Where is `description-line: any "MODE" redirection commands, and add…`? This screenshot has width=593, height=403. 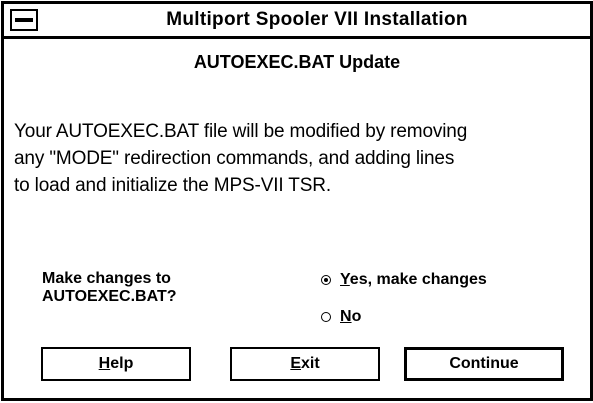 description-line: any "MODE" redirection commands, and add… is located at coordinates (234, 158).